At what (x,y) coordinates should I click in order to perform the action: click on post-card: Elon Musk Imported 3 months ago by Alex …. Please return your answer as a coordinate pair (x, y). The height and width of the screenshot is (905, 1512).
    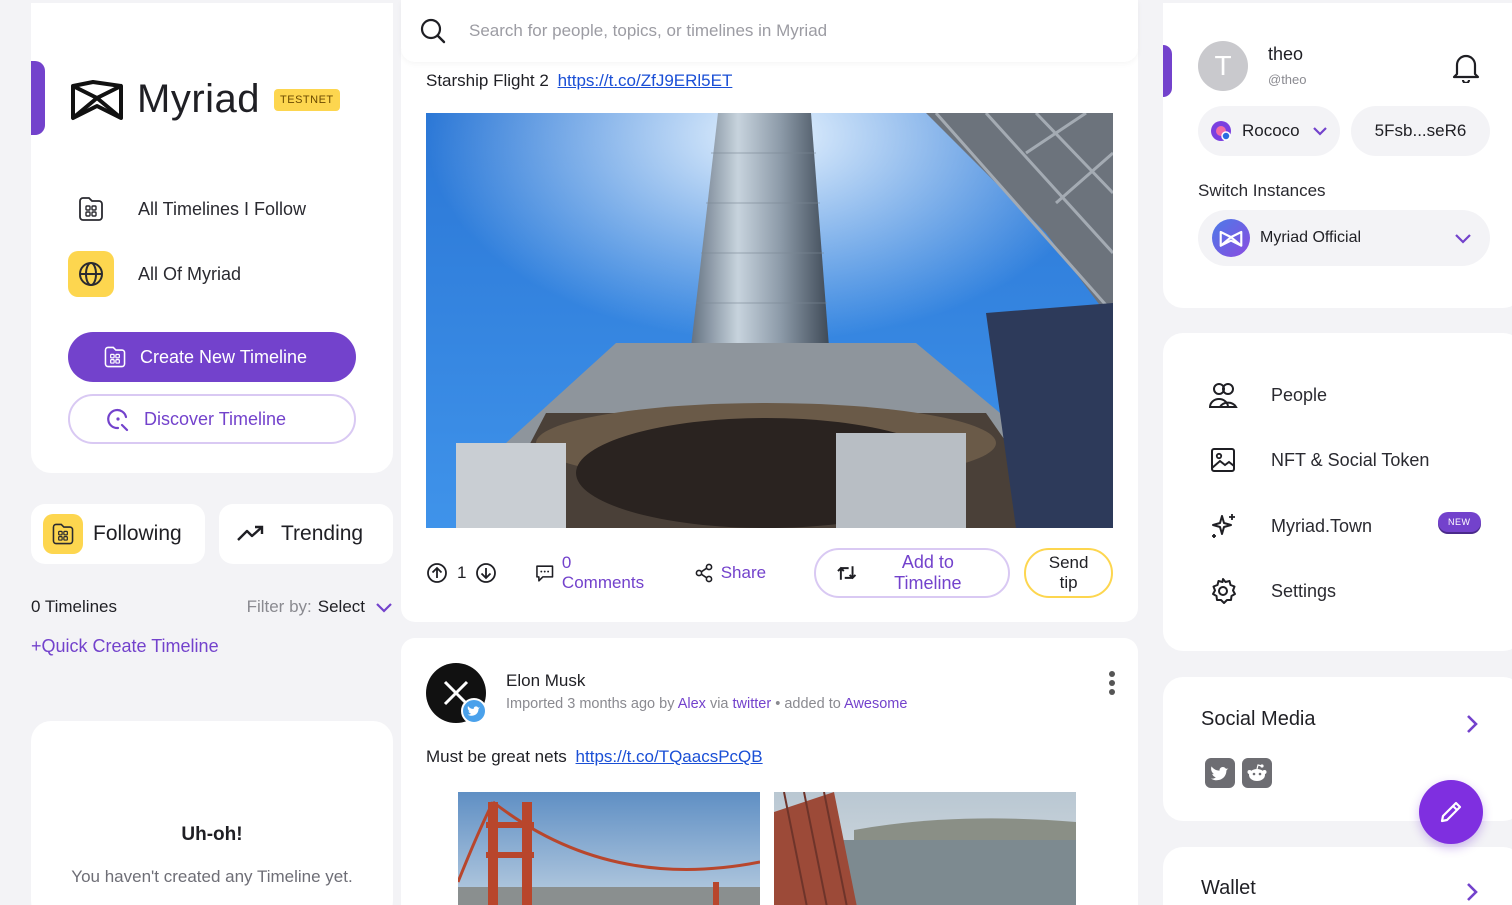
    Looking at the image, I should click on (769, 771).